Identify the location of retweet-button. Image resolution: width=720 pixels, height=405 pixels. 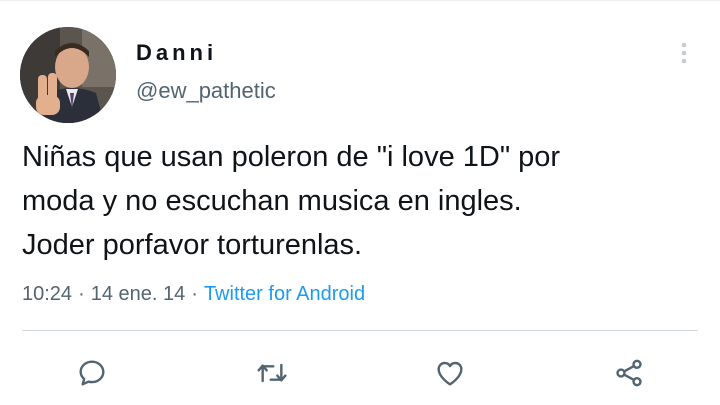
(272, 373).